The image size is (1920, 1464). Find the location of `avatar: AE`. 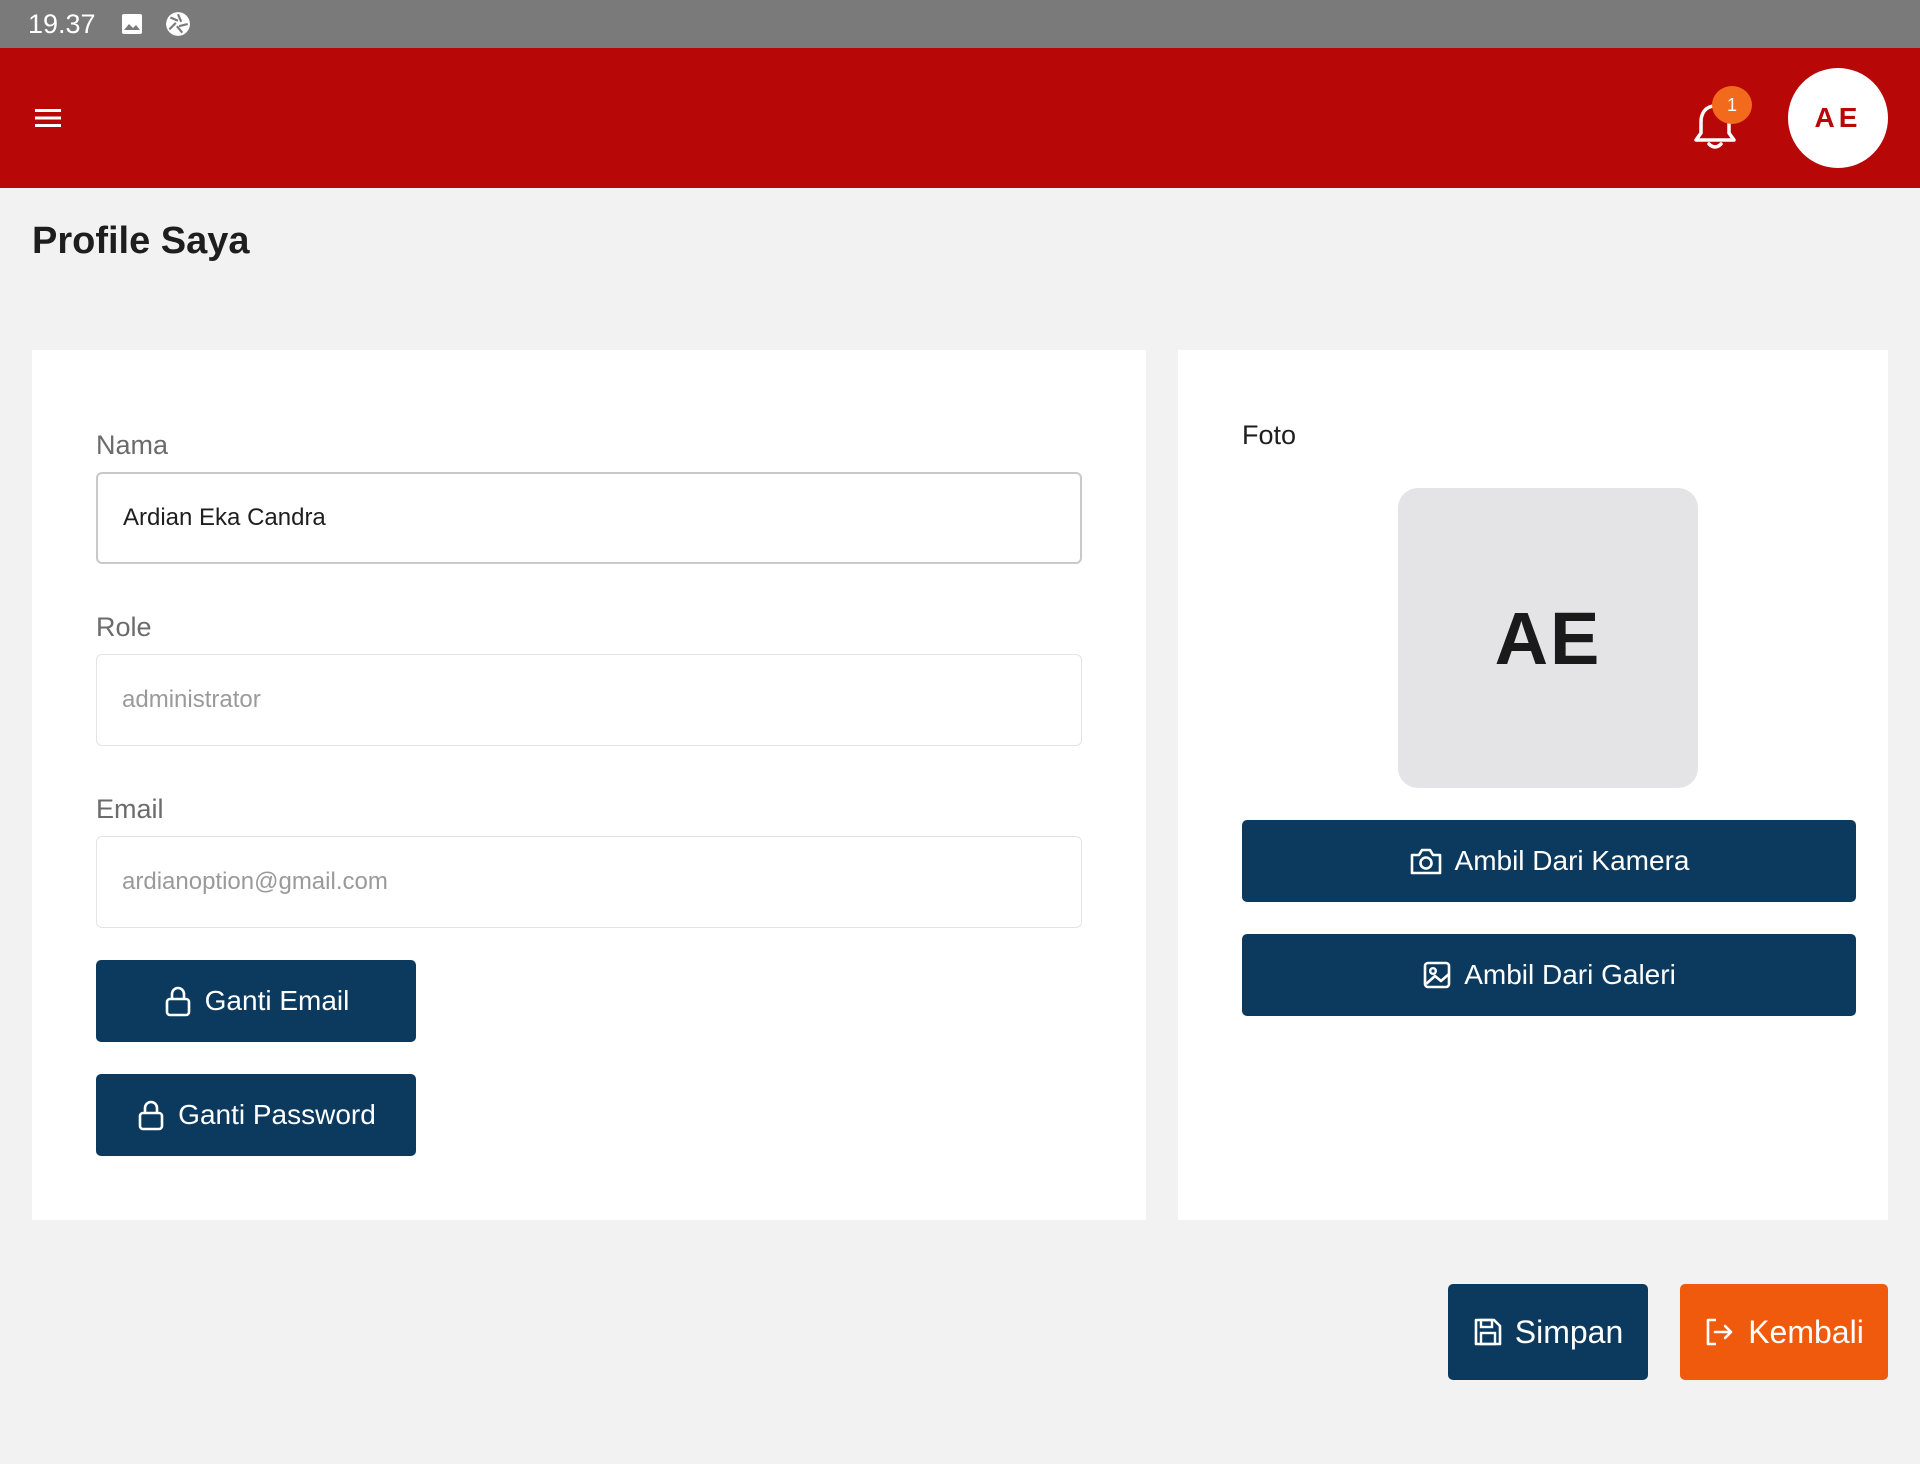

avatar: AE is located at coordinates (1838, 118).